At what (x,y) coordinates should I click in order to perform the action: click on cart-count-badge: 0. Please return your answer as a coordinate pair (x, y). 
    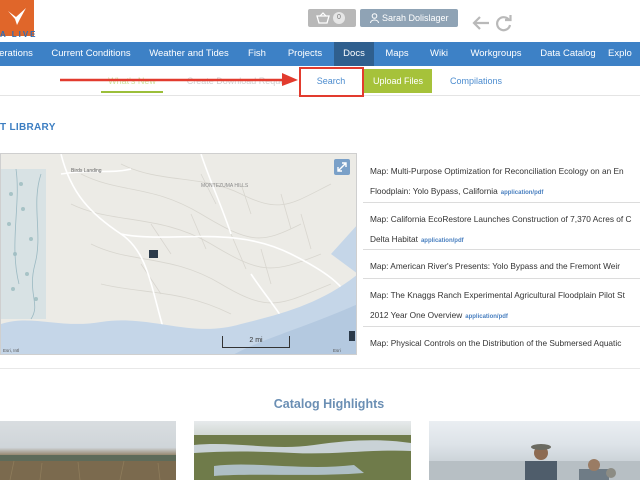
    Looking at the image, I should click on (339, 18).